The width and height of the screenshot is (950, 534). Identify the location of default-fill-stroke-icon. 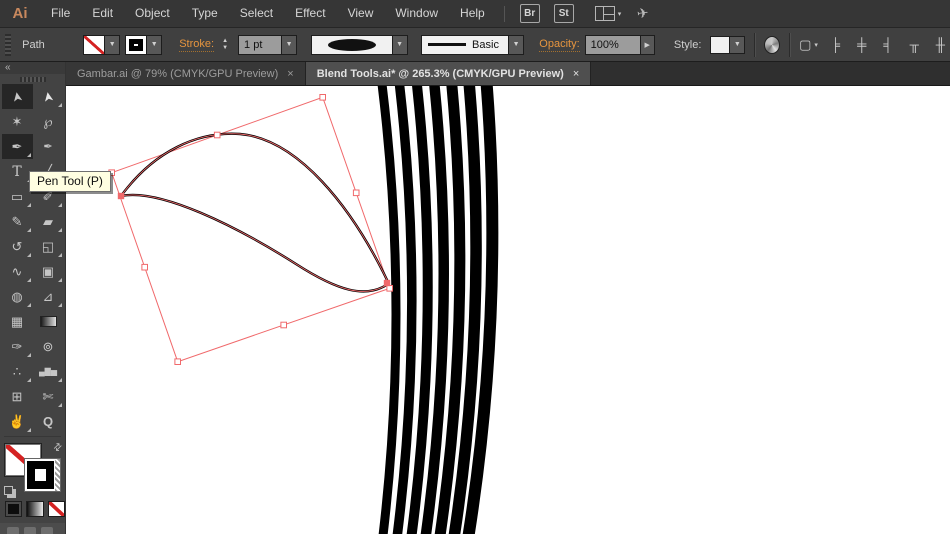
(8, 491).